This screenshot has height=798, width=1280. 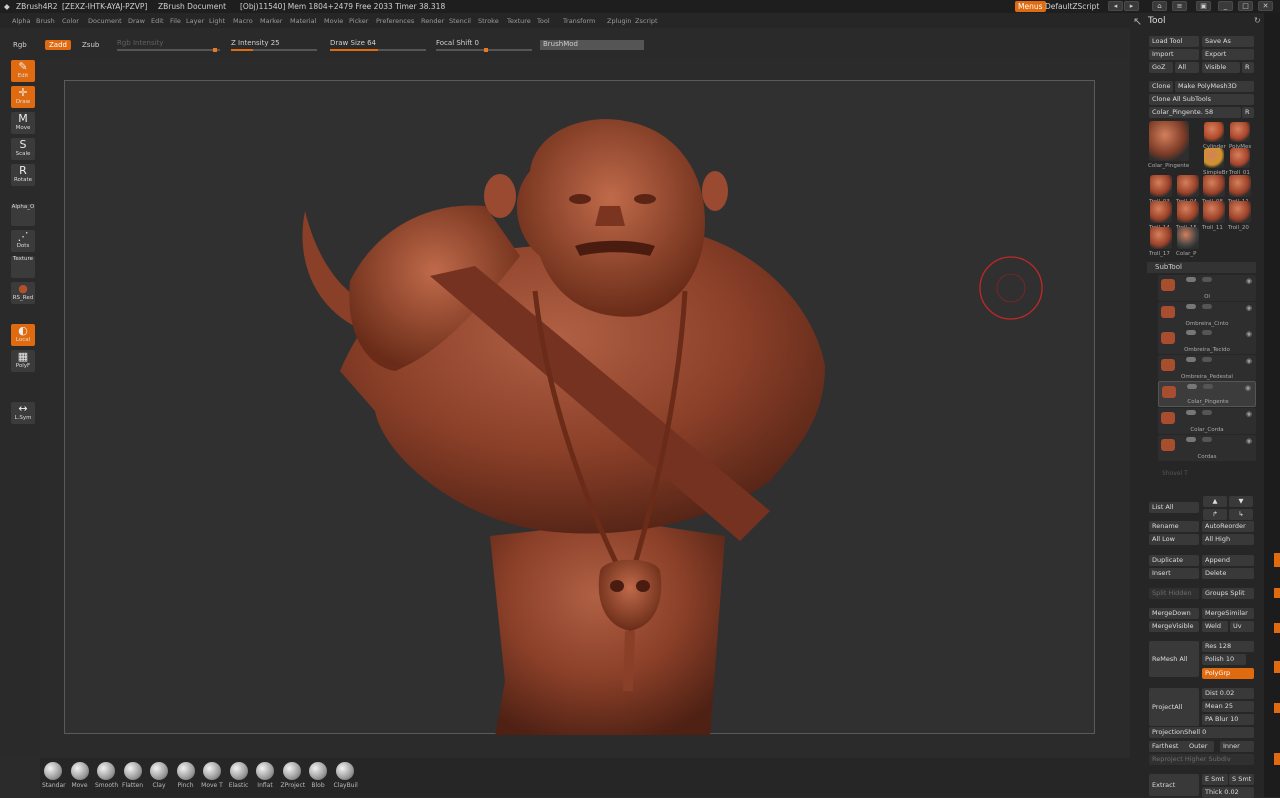 What do you see at coordinates (1174, 659) in the screenshot?
I see `remesh-all-button: ReMesh All` at bounding box center [1174, 659].